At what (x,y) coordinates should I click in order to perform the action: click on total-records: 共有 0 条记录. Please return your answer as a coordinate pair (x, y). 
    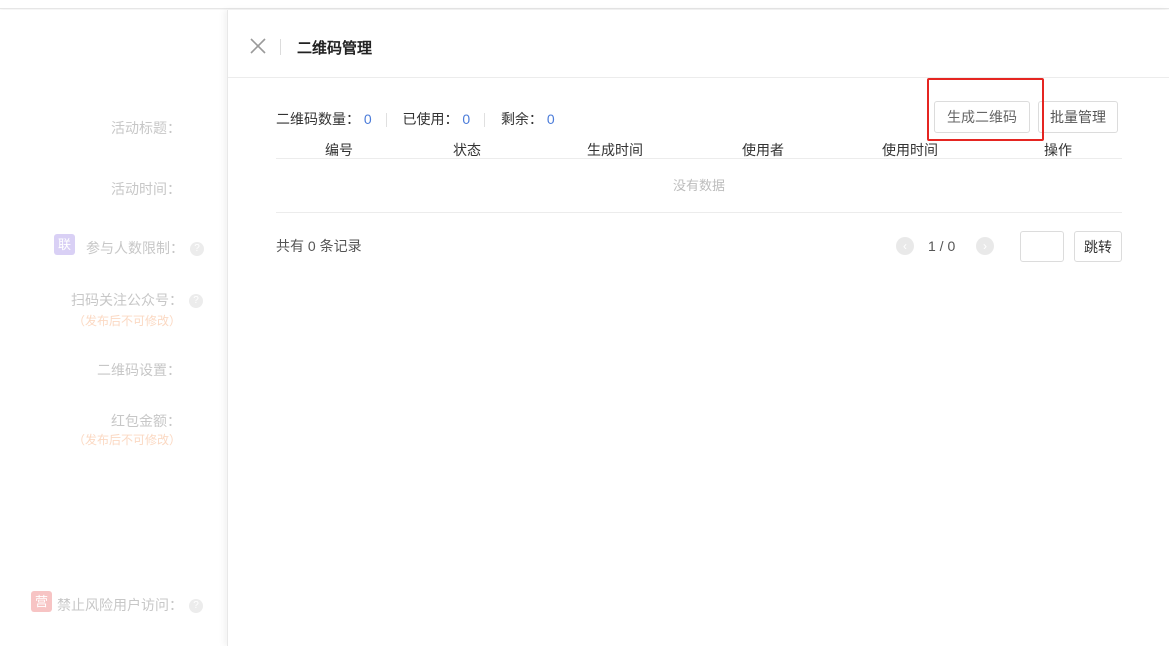
    Looking at the image, I should click on (319, 246).